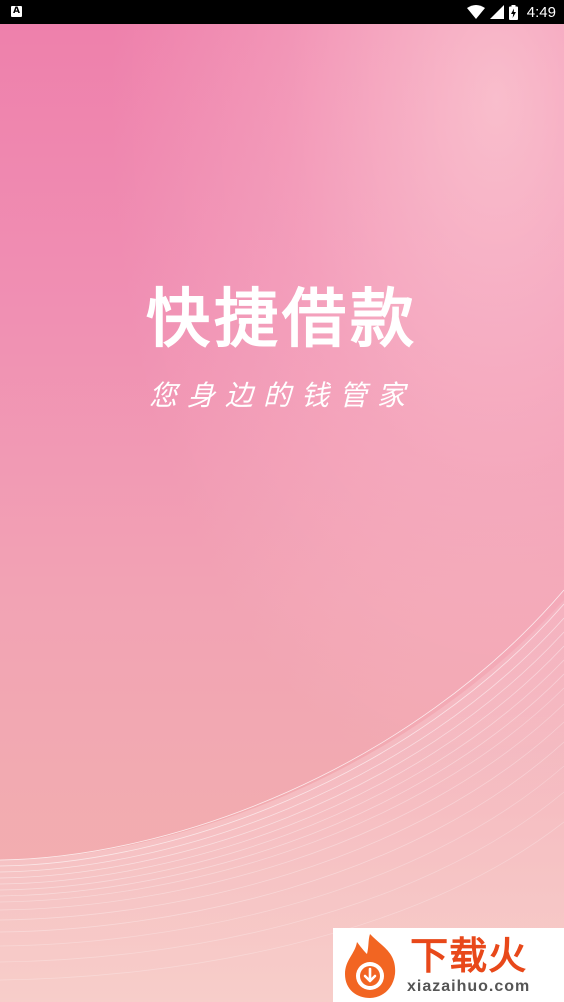 The image size is (564, 1002). What do you see at coordinates (16, 11) in the screenshot?
I see `app-notification-icon: A` at bounding box center [16, 11].